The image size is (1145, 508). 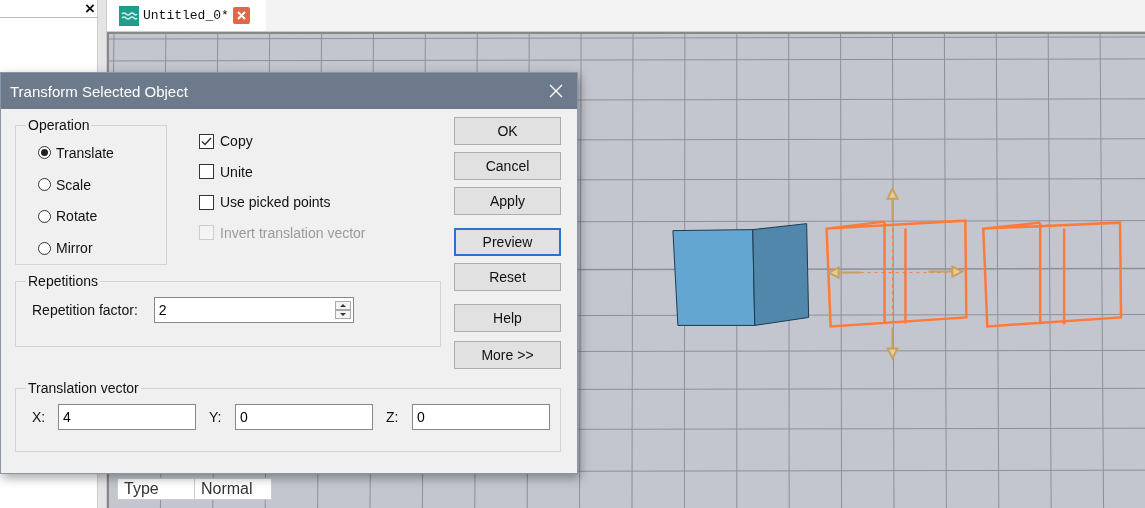 I want to click on dialog-button: Help, so click(x=507, y=318).